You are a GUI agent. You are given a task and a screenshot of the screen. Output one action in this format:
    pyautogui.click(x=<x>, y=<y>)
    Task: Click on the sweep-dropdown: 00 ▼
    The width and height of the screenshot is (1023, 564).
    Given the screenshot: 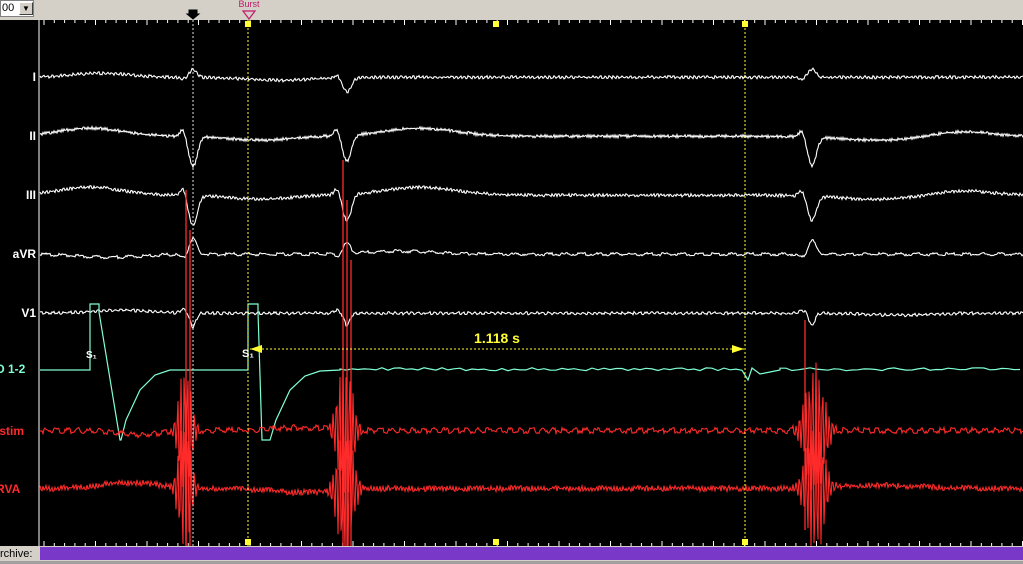 What is the action you would take?
    pyautogui.click(x=17, y=8)
    